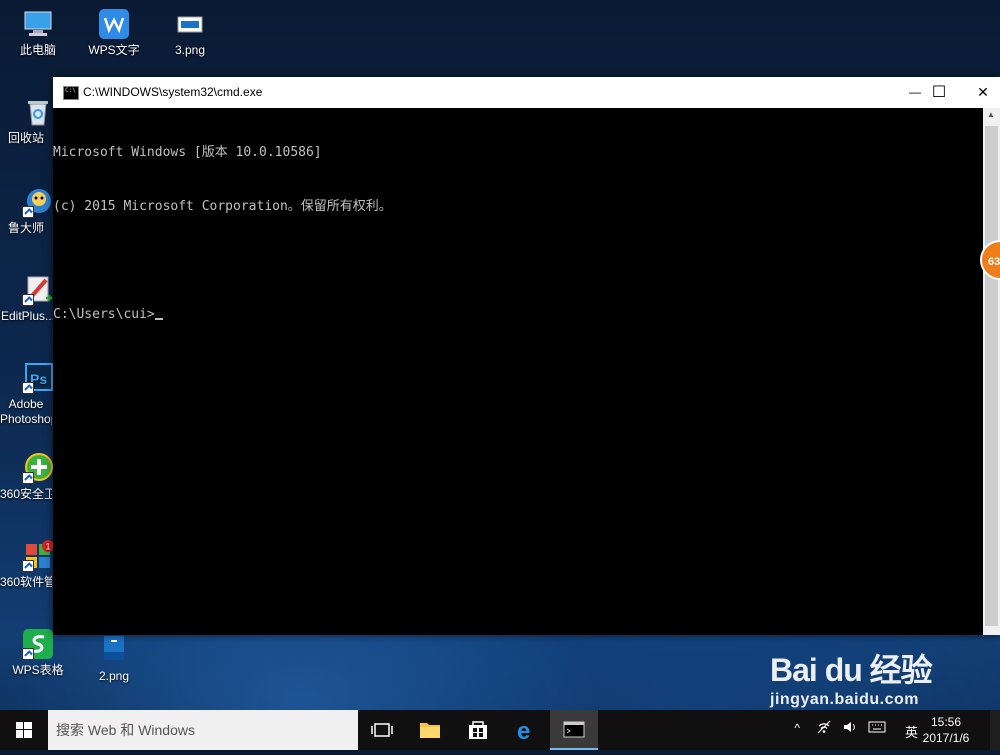 This screenshot has width=1000, height=755. I want to click on taskbar-search-box: 搜索 Web 和 Windows, so click(203, 730).